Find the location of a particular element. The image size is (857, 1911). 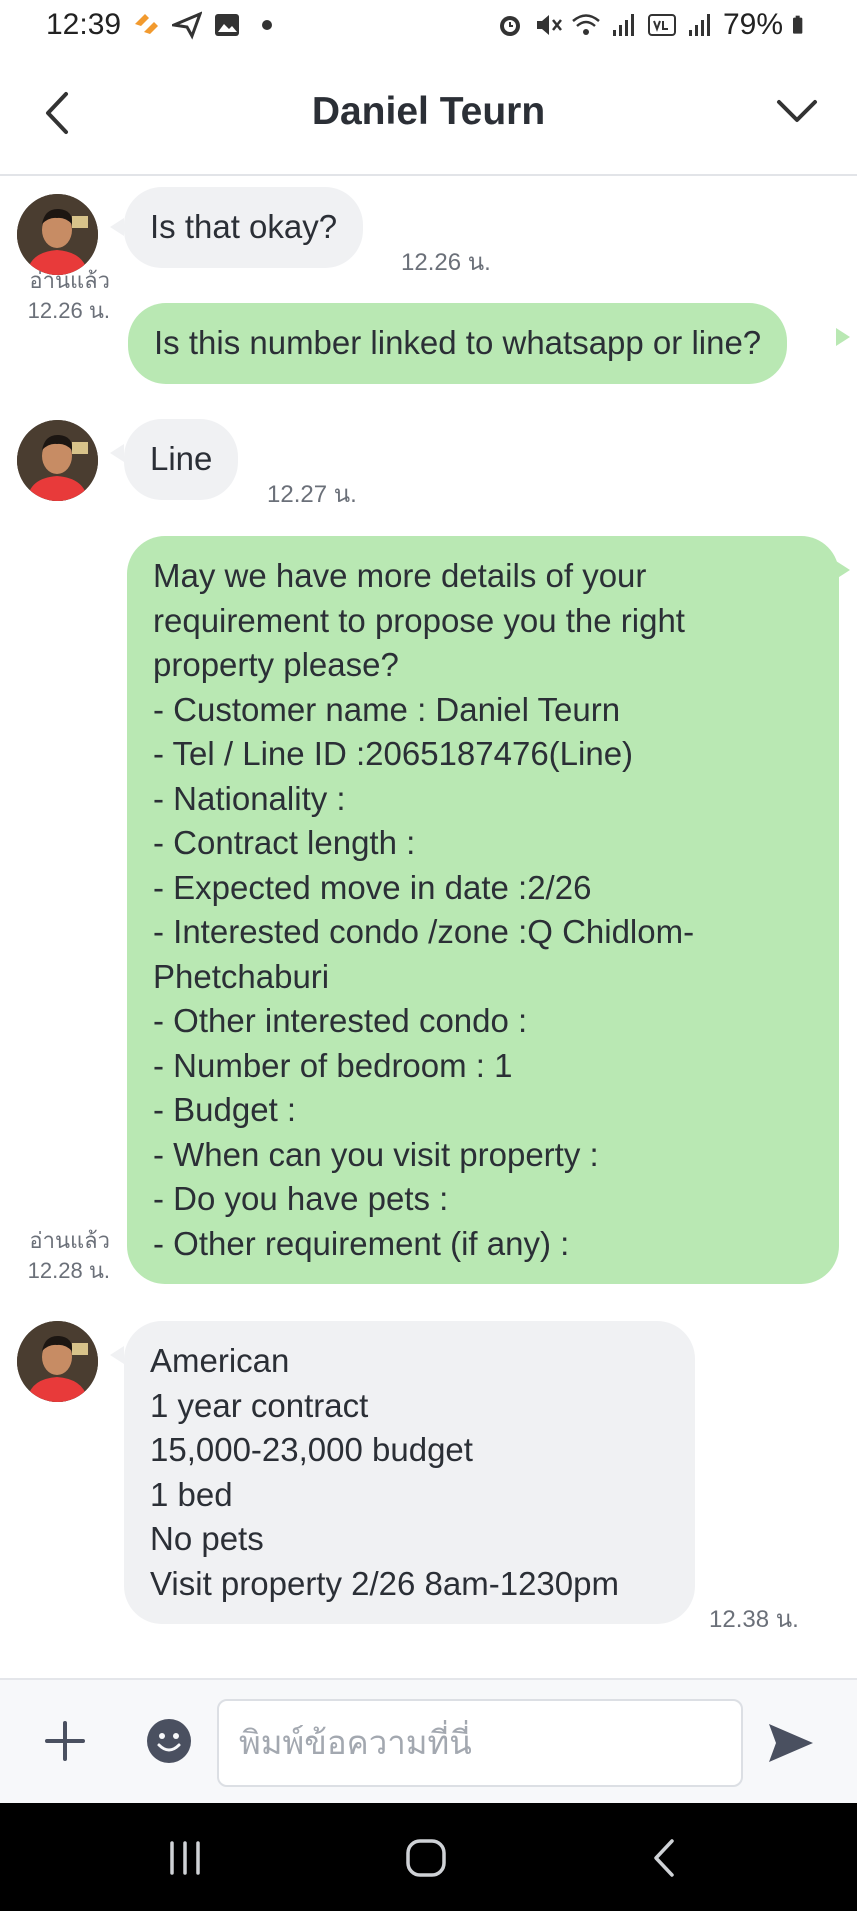

chevron-down-icon is located at coordinates (797, 112).